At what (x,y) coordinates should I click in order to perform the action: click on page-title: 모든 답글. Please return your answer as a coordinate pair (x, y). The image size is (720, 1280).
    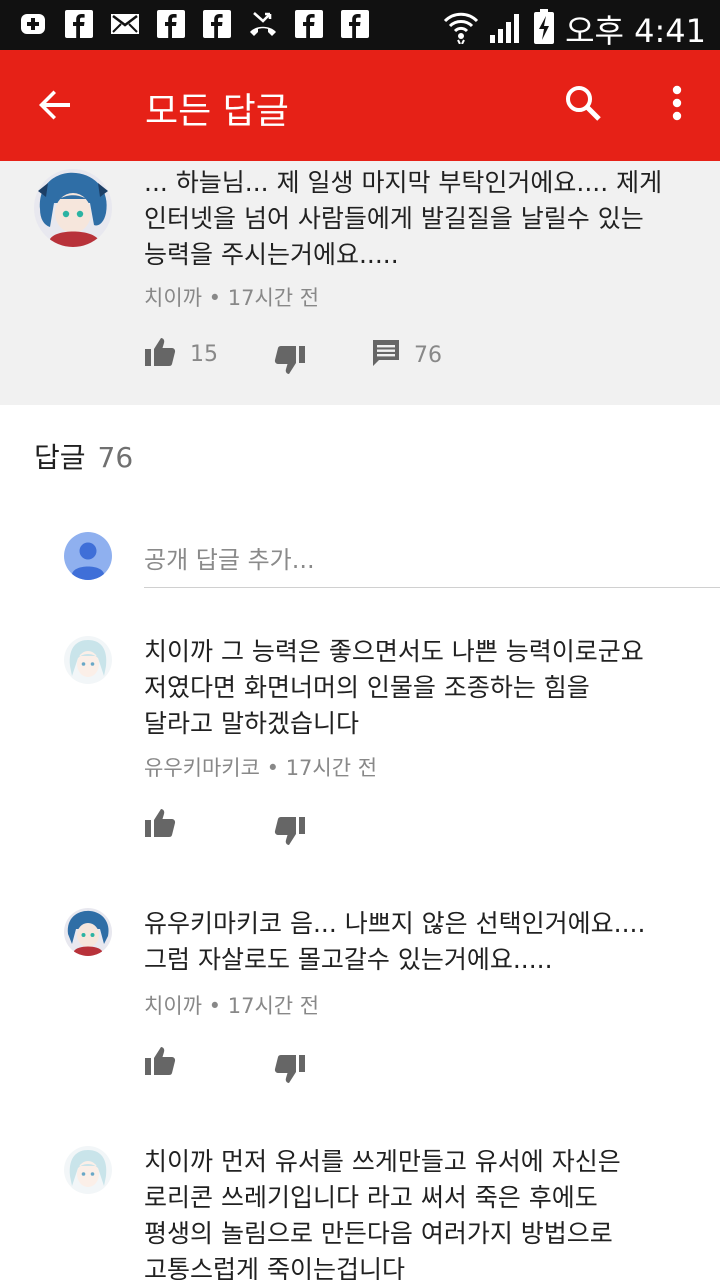
    Looking at the image, I should click on (217, 111).